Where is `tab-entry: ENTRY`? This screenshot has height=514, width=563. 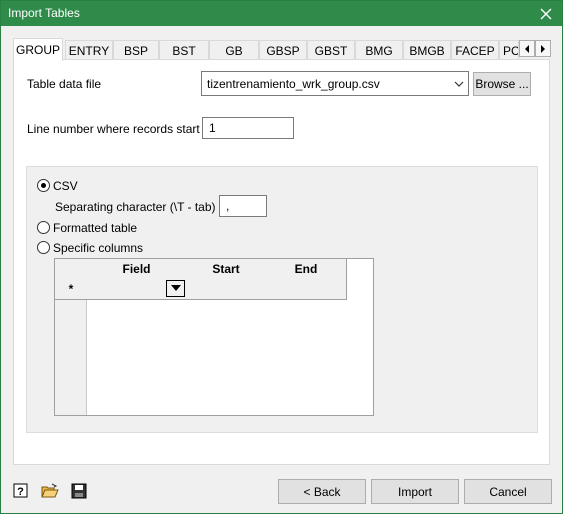
tab-entry: ENTRY is located at coordinates (89, 50).